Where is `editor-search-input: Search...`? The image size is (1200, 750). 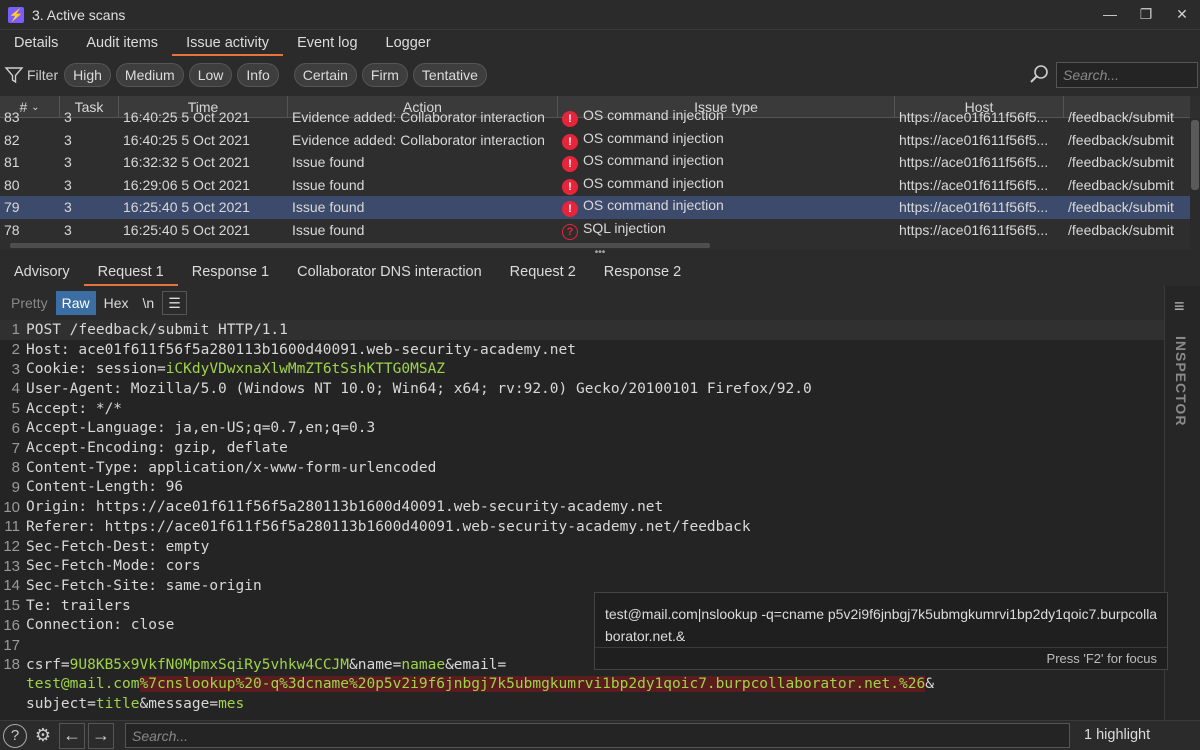
editor-search-input: Search... is located at coordinates (597, 735).